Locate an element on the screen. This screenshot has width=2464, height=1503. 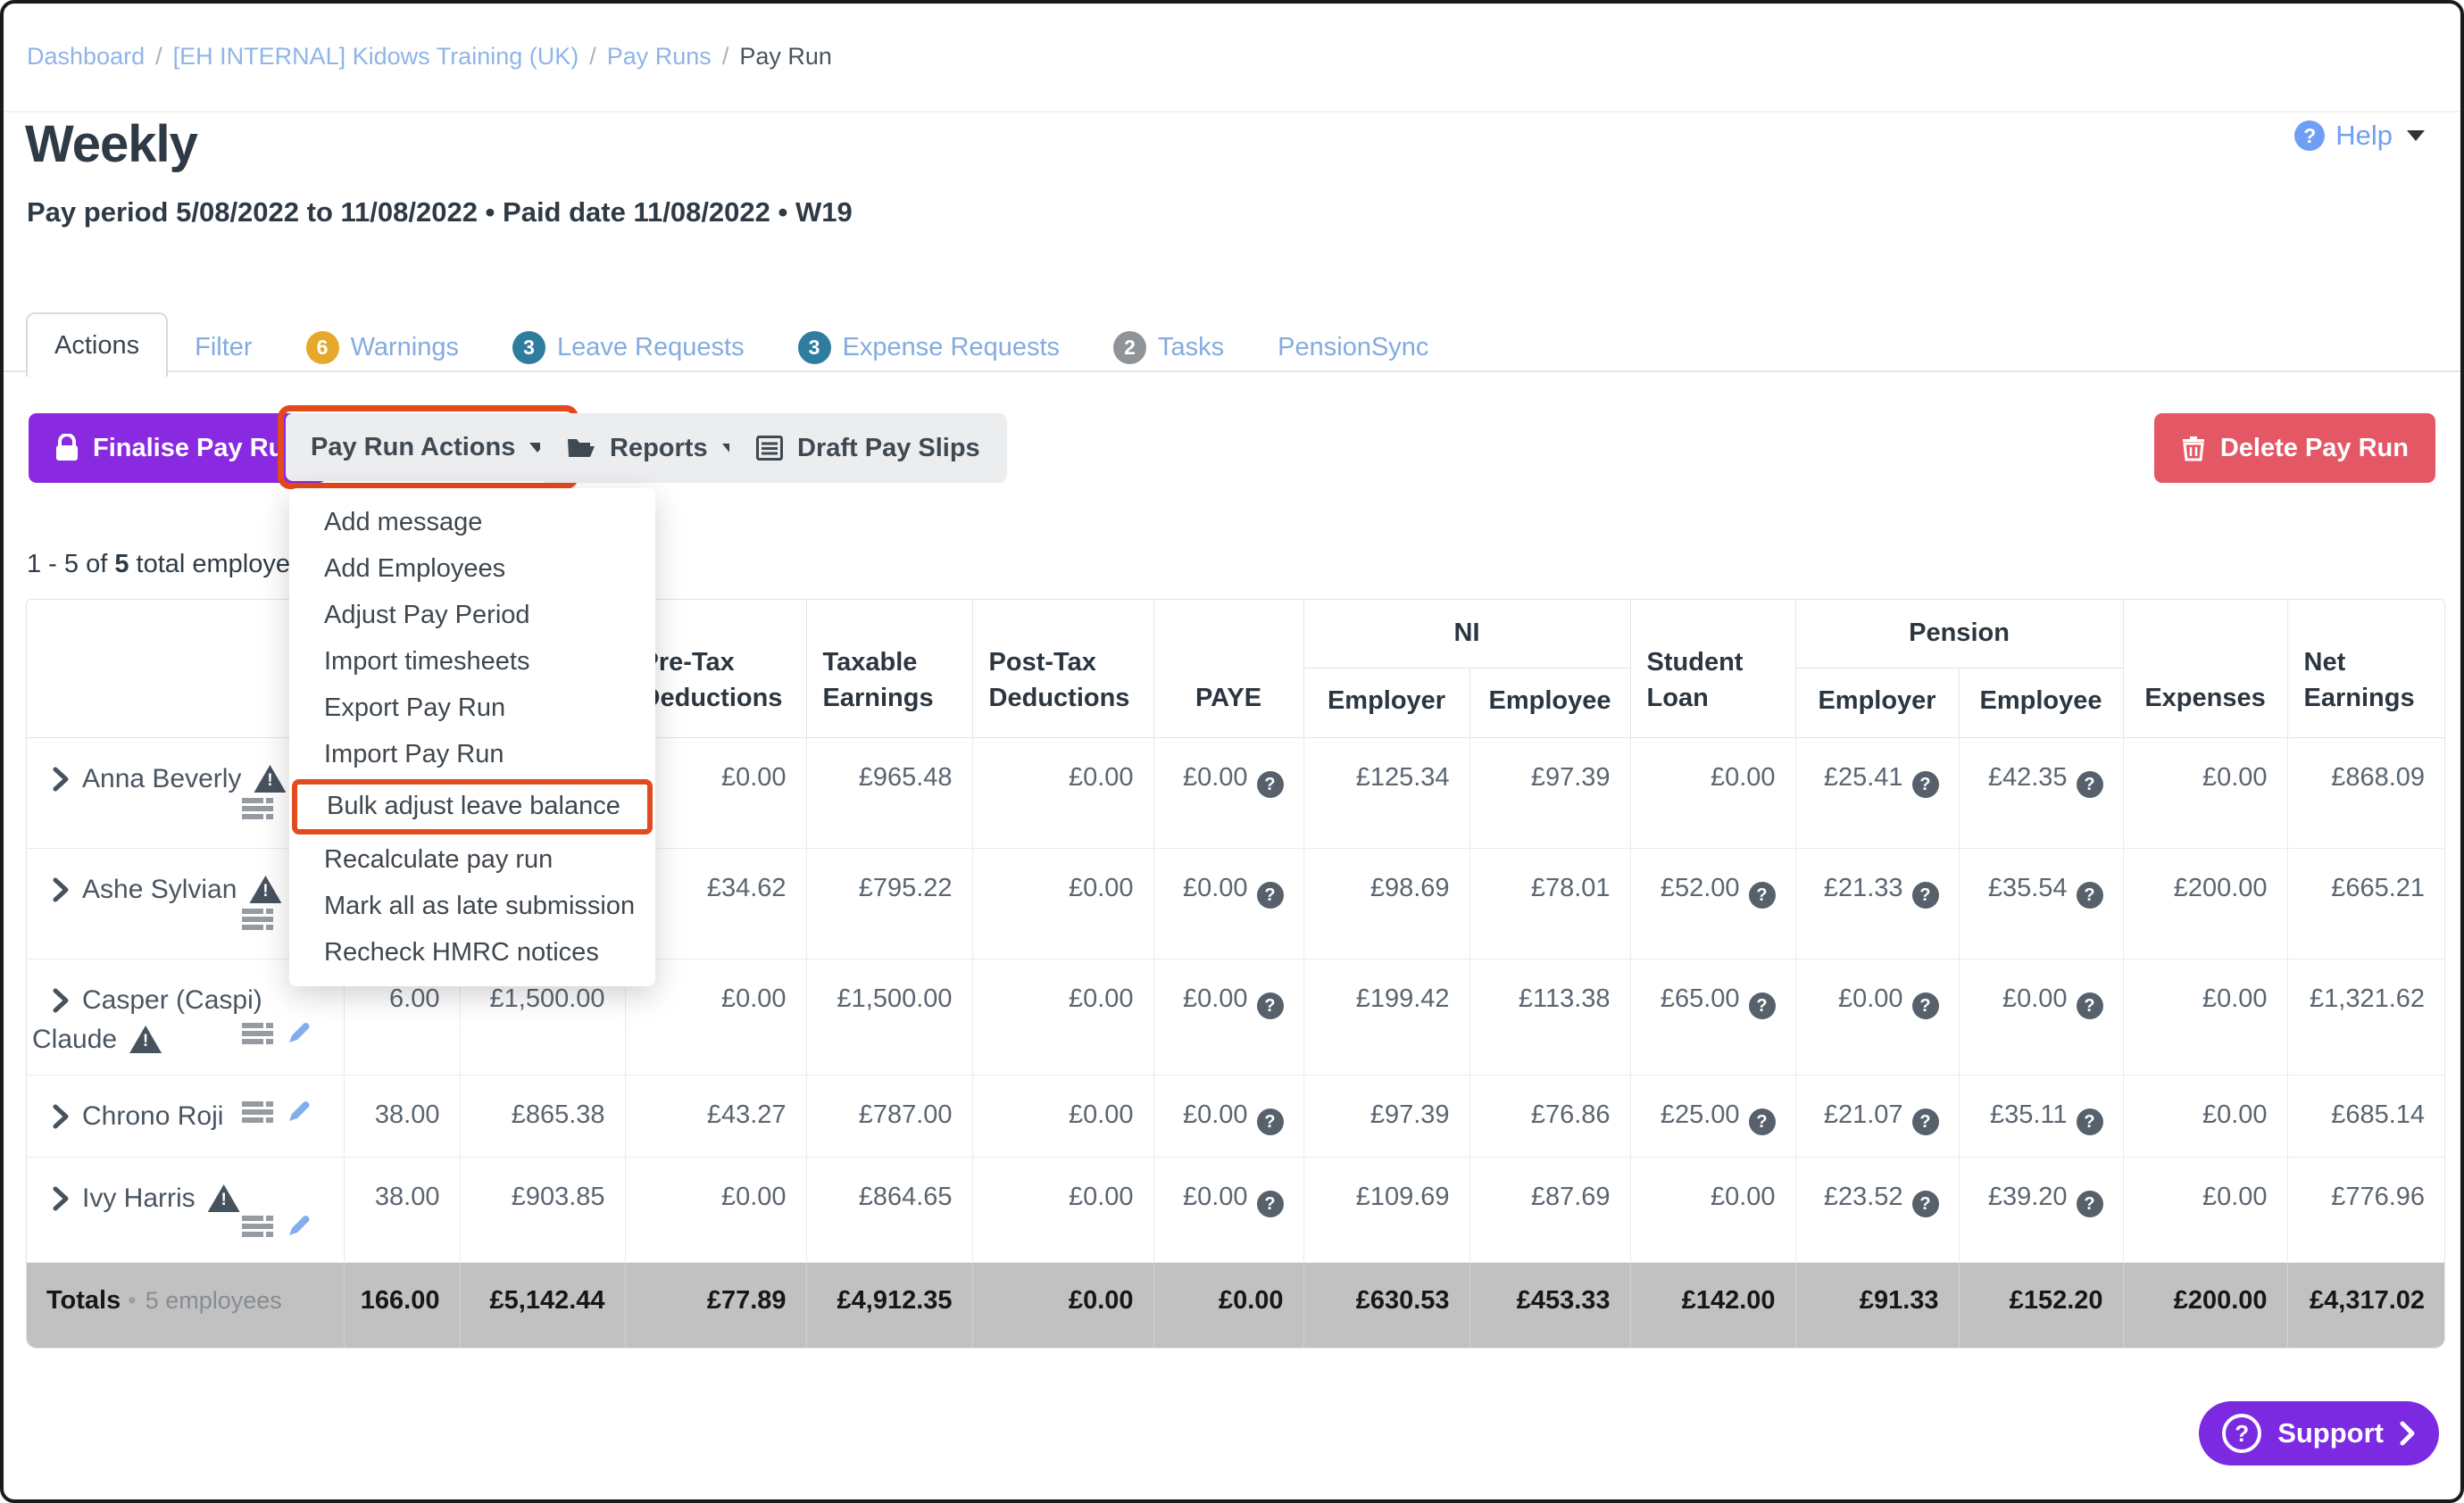
menu-item-import-pay-run: Import Pay Run is located at coordinates (472, 754).